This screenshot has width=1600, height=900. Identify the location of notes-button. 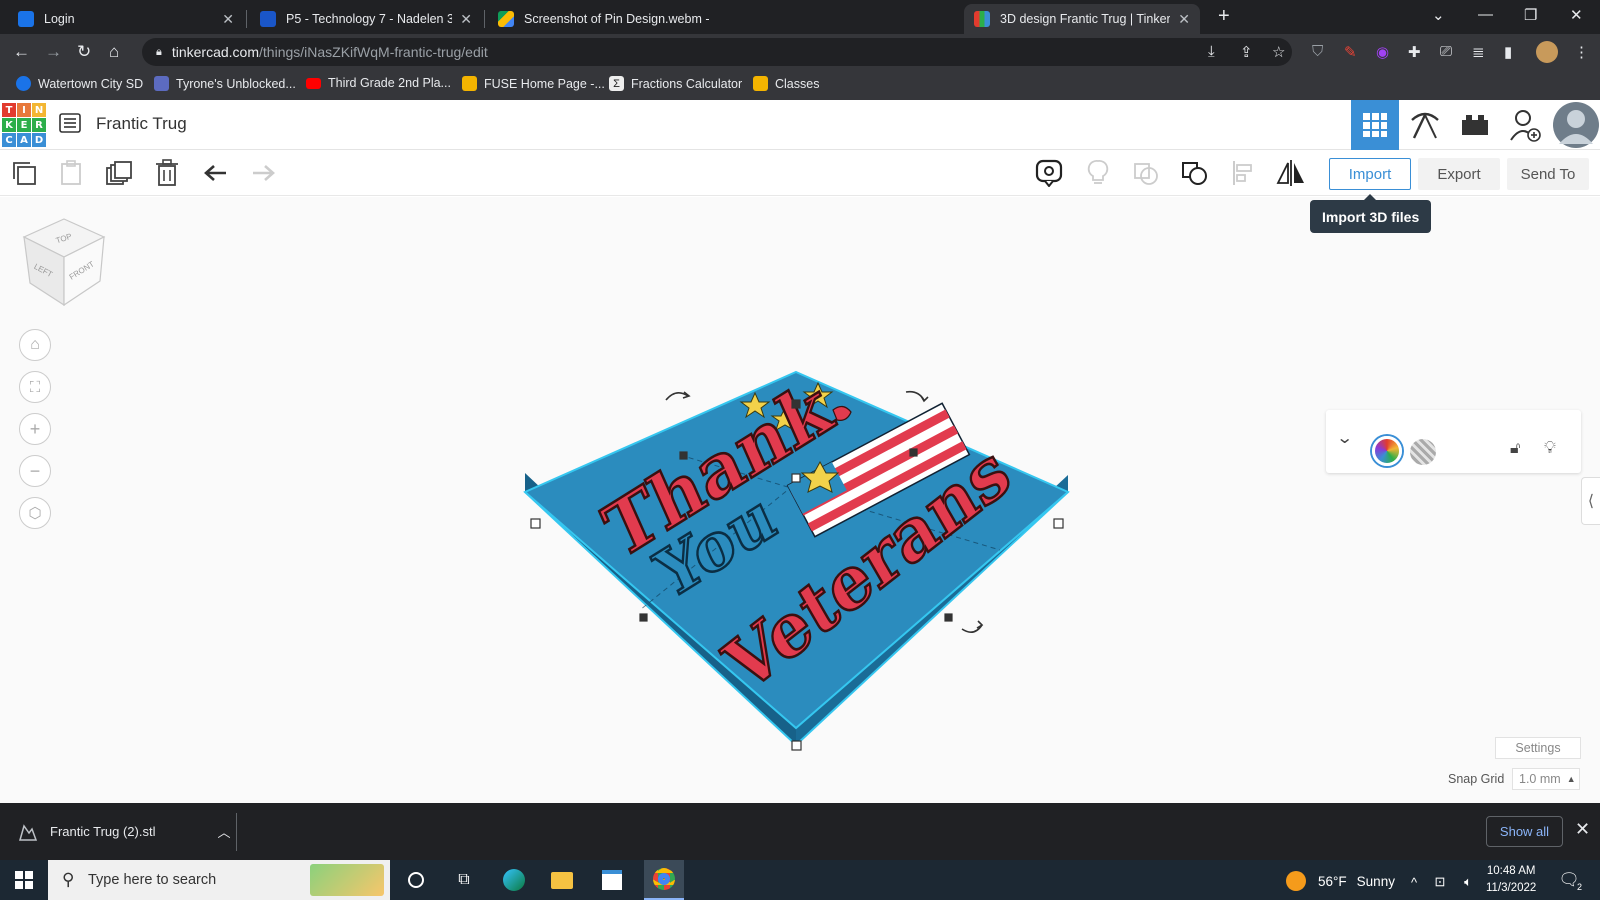
(1049, 173).